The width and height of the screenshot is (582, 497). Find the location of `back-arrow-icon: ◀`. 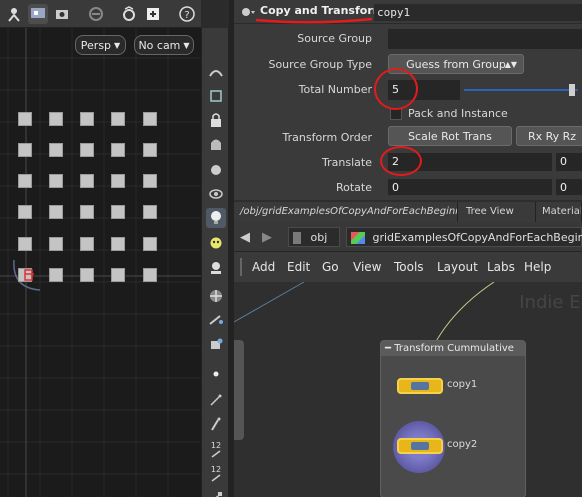

back-arrow-icon: ◀ is located at coordinates (245, 237).